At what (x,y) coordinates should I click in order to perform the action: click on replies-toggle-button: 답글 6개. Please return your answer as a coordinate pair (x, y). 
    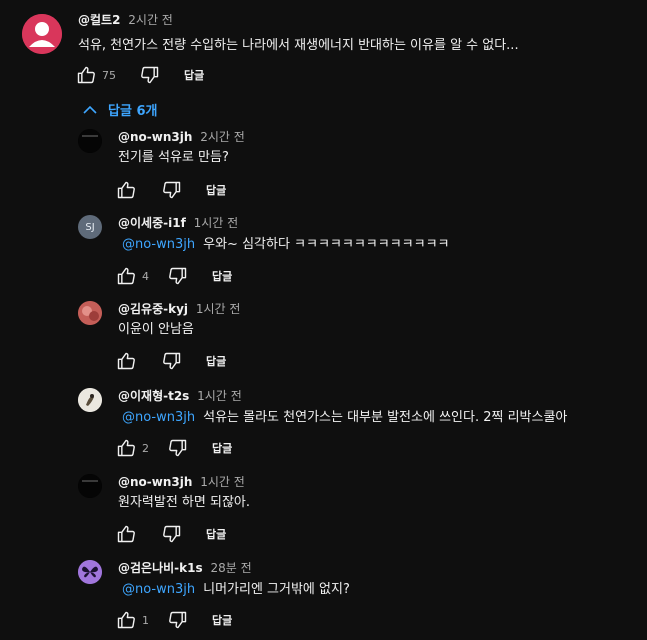
    Looking at the image, I should click on (119, 109).